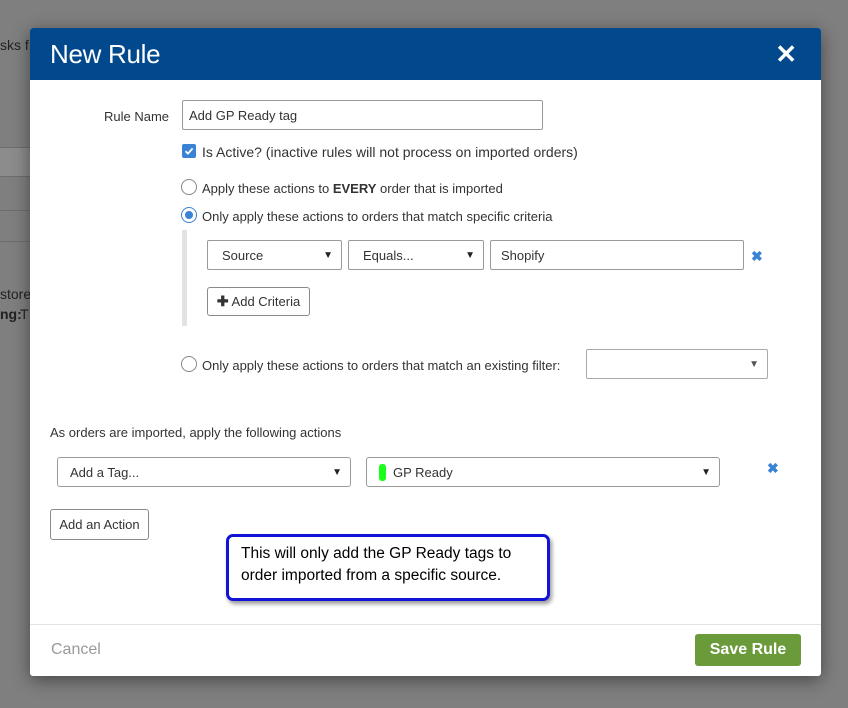 The width and height of the screenshot is (848, 708). Describe the element at coordinates (266, 301) in the screenshot. I see `add-criteria-label: Add Criteria` at that location.